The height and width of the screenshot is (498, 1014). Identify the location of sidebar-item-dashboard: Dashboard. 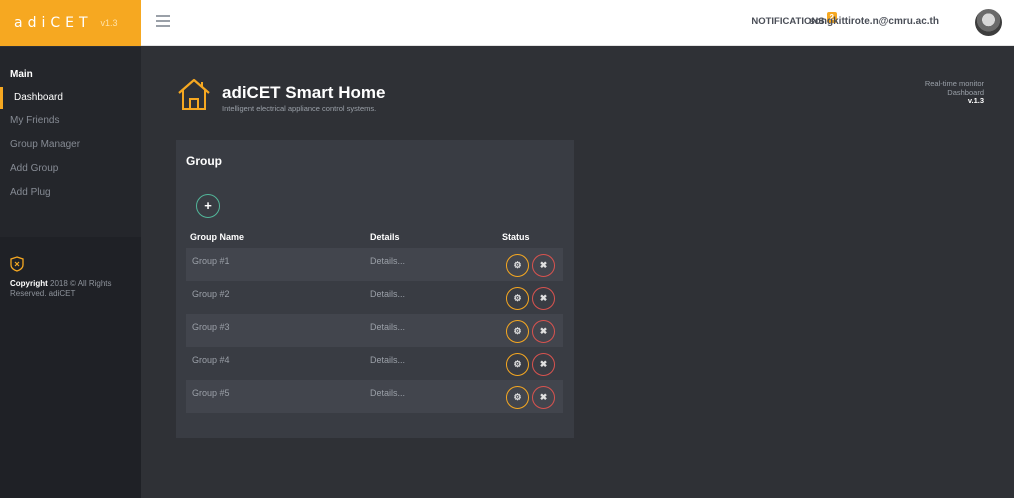
(70, 98).